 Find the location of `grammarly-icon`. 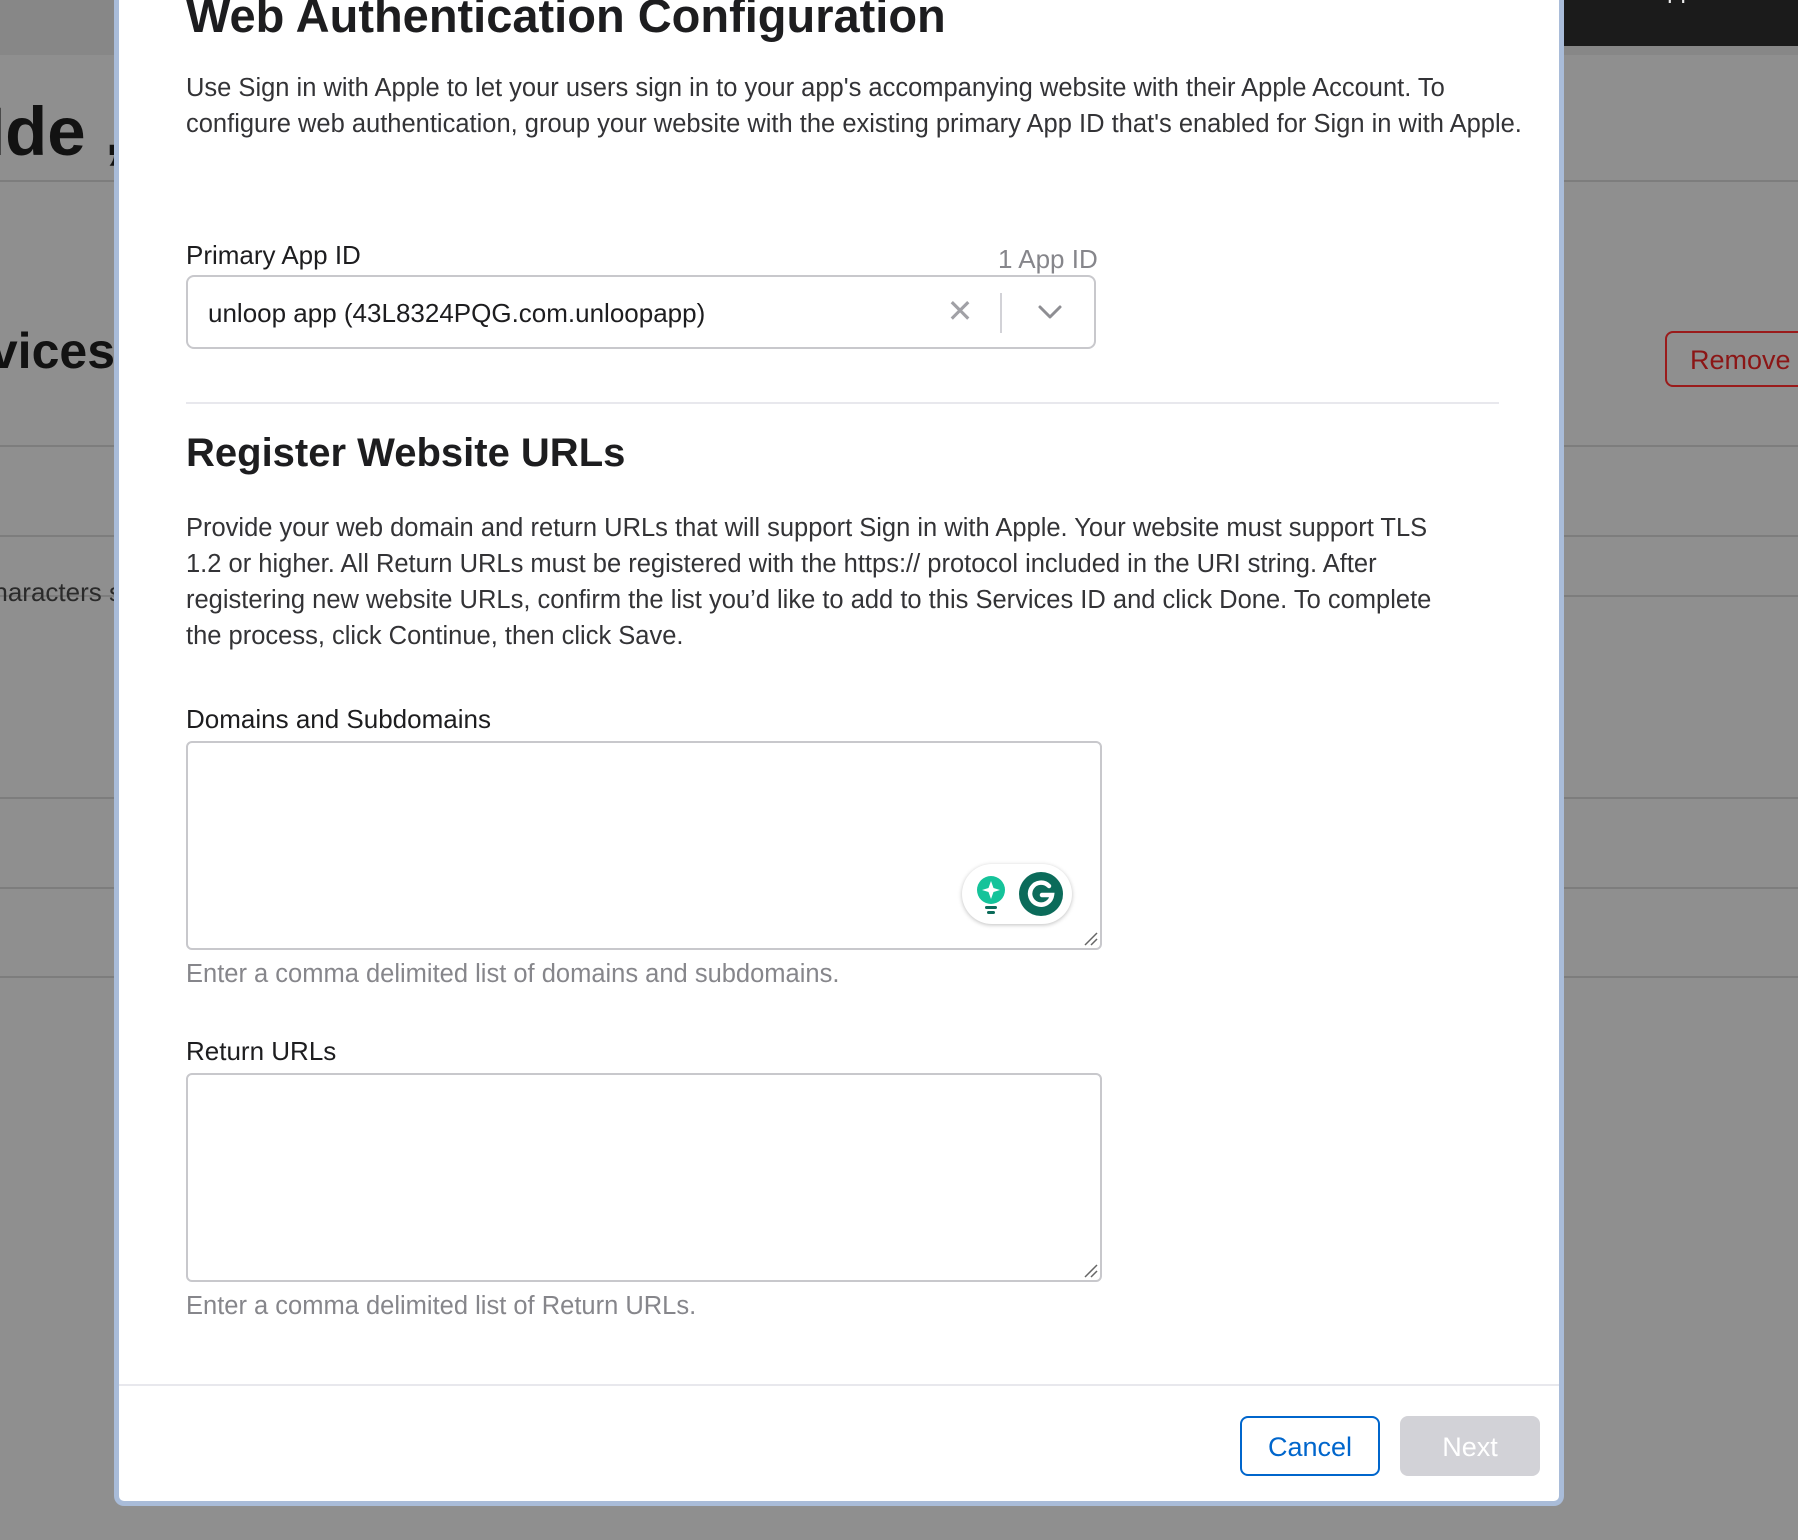

grammarly-icon is located at coordinates (1041, 894).